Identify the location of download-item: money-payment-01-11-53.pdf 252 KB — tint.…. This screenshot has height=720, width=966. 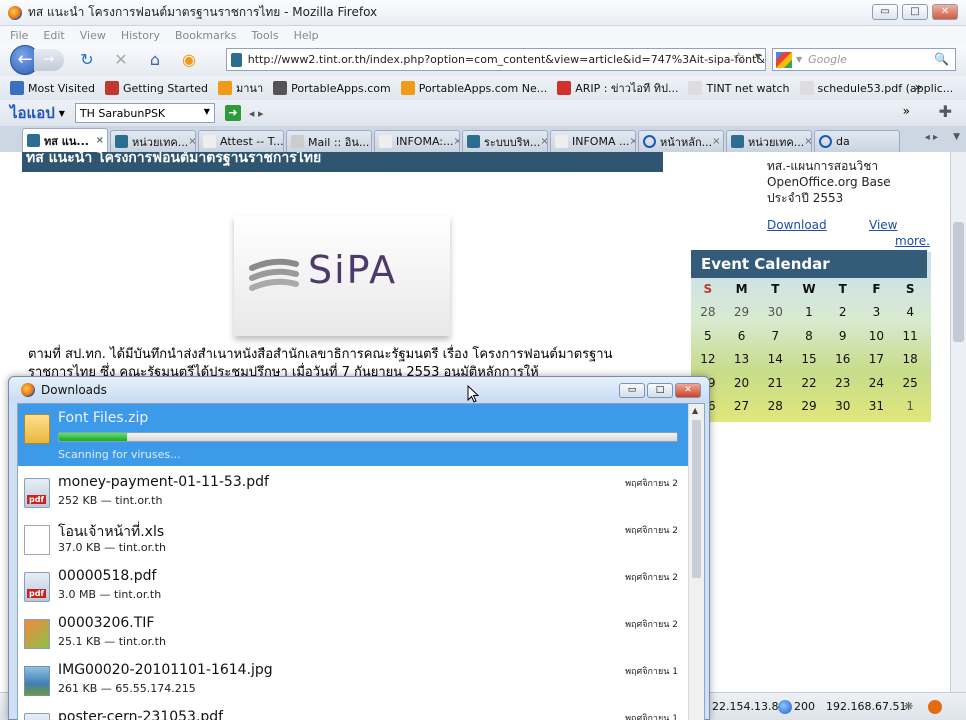
(353, 491).